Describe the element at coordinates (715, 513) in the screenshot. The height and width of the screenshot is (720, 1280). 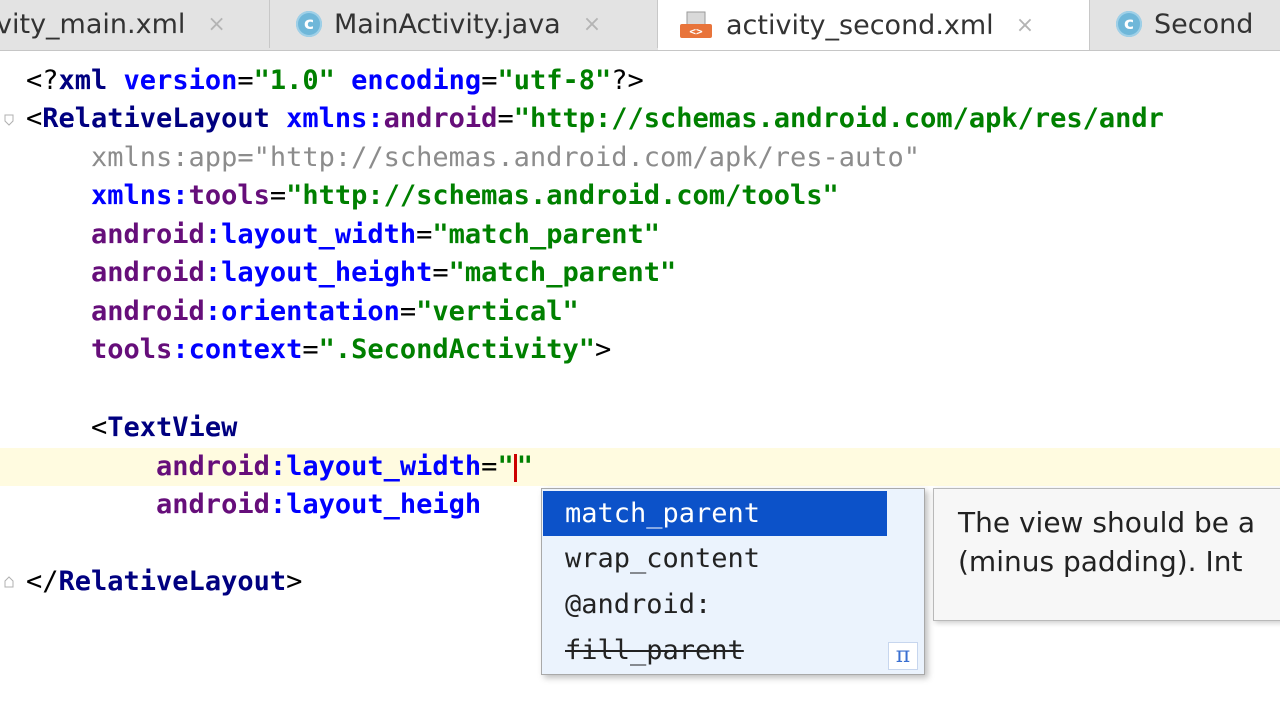
I see `completion-item-match-parent: match_parent` at that location.